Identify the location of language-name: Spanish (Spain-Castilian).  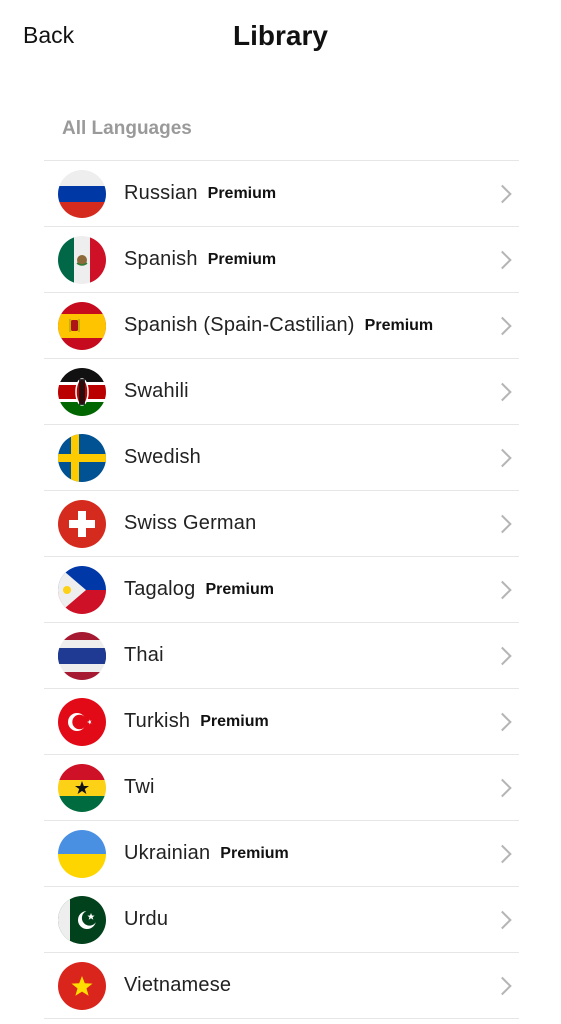
(239, 325).